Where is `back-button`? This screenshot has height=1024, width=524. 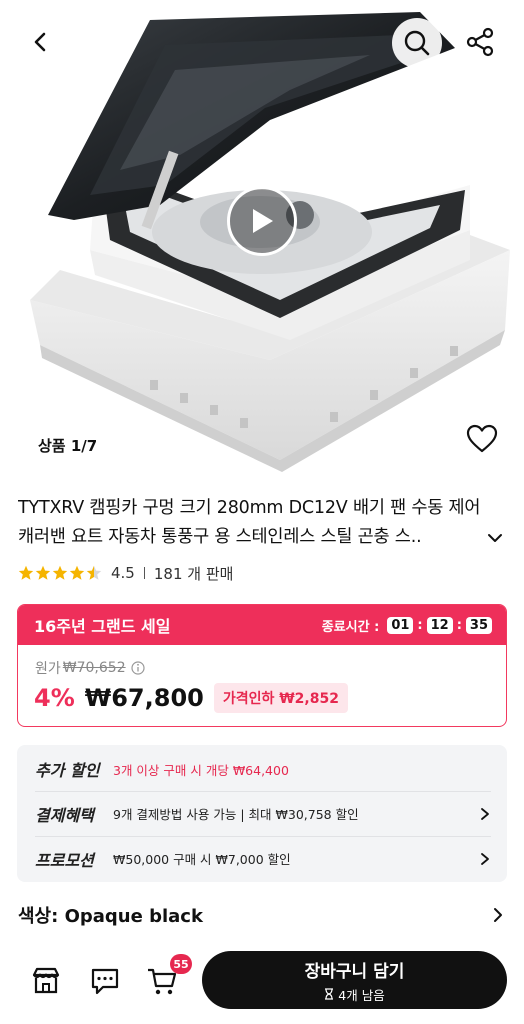 back-button is located at coordinates (40, 42).